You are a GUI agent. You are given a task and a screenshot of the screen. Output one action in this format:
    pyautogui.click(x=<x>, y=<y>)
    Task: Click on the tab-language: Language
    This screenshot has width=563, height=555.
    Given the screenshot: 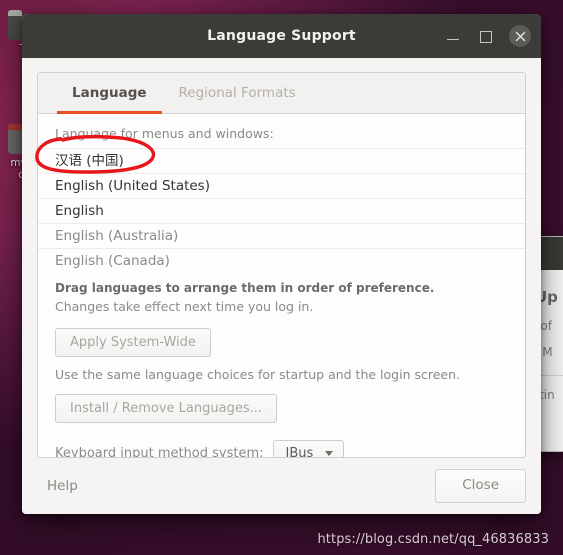 What is the action you would take?
    pyautogui.click(x=109, y=93)
    